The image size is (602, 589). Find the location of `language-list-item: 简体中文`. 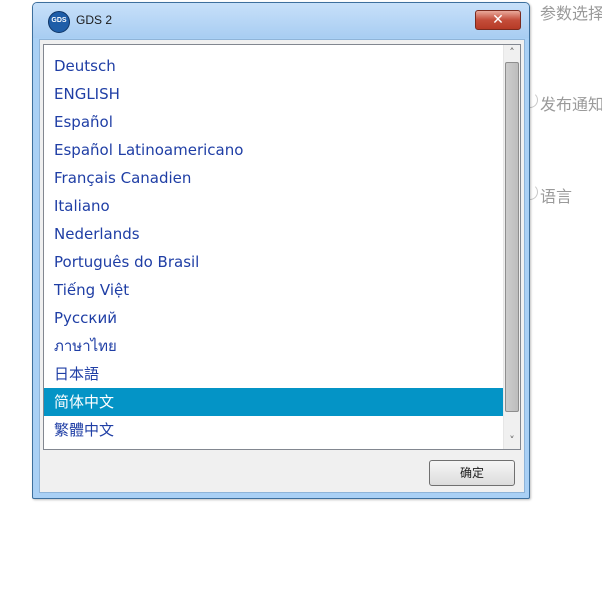

language-list-item: 简体中文 is located at coordinates (274, 402).